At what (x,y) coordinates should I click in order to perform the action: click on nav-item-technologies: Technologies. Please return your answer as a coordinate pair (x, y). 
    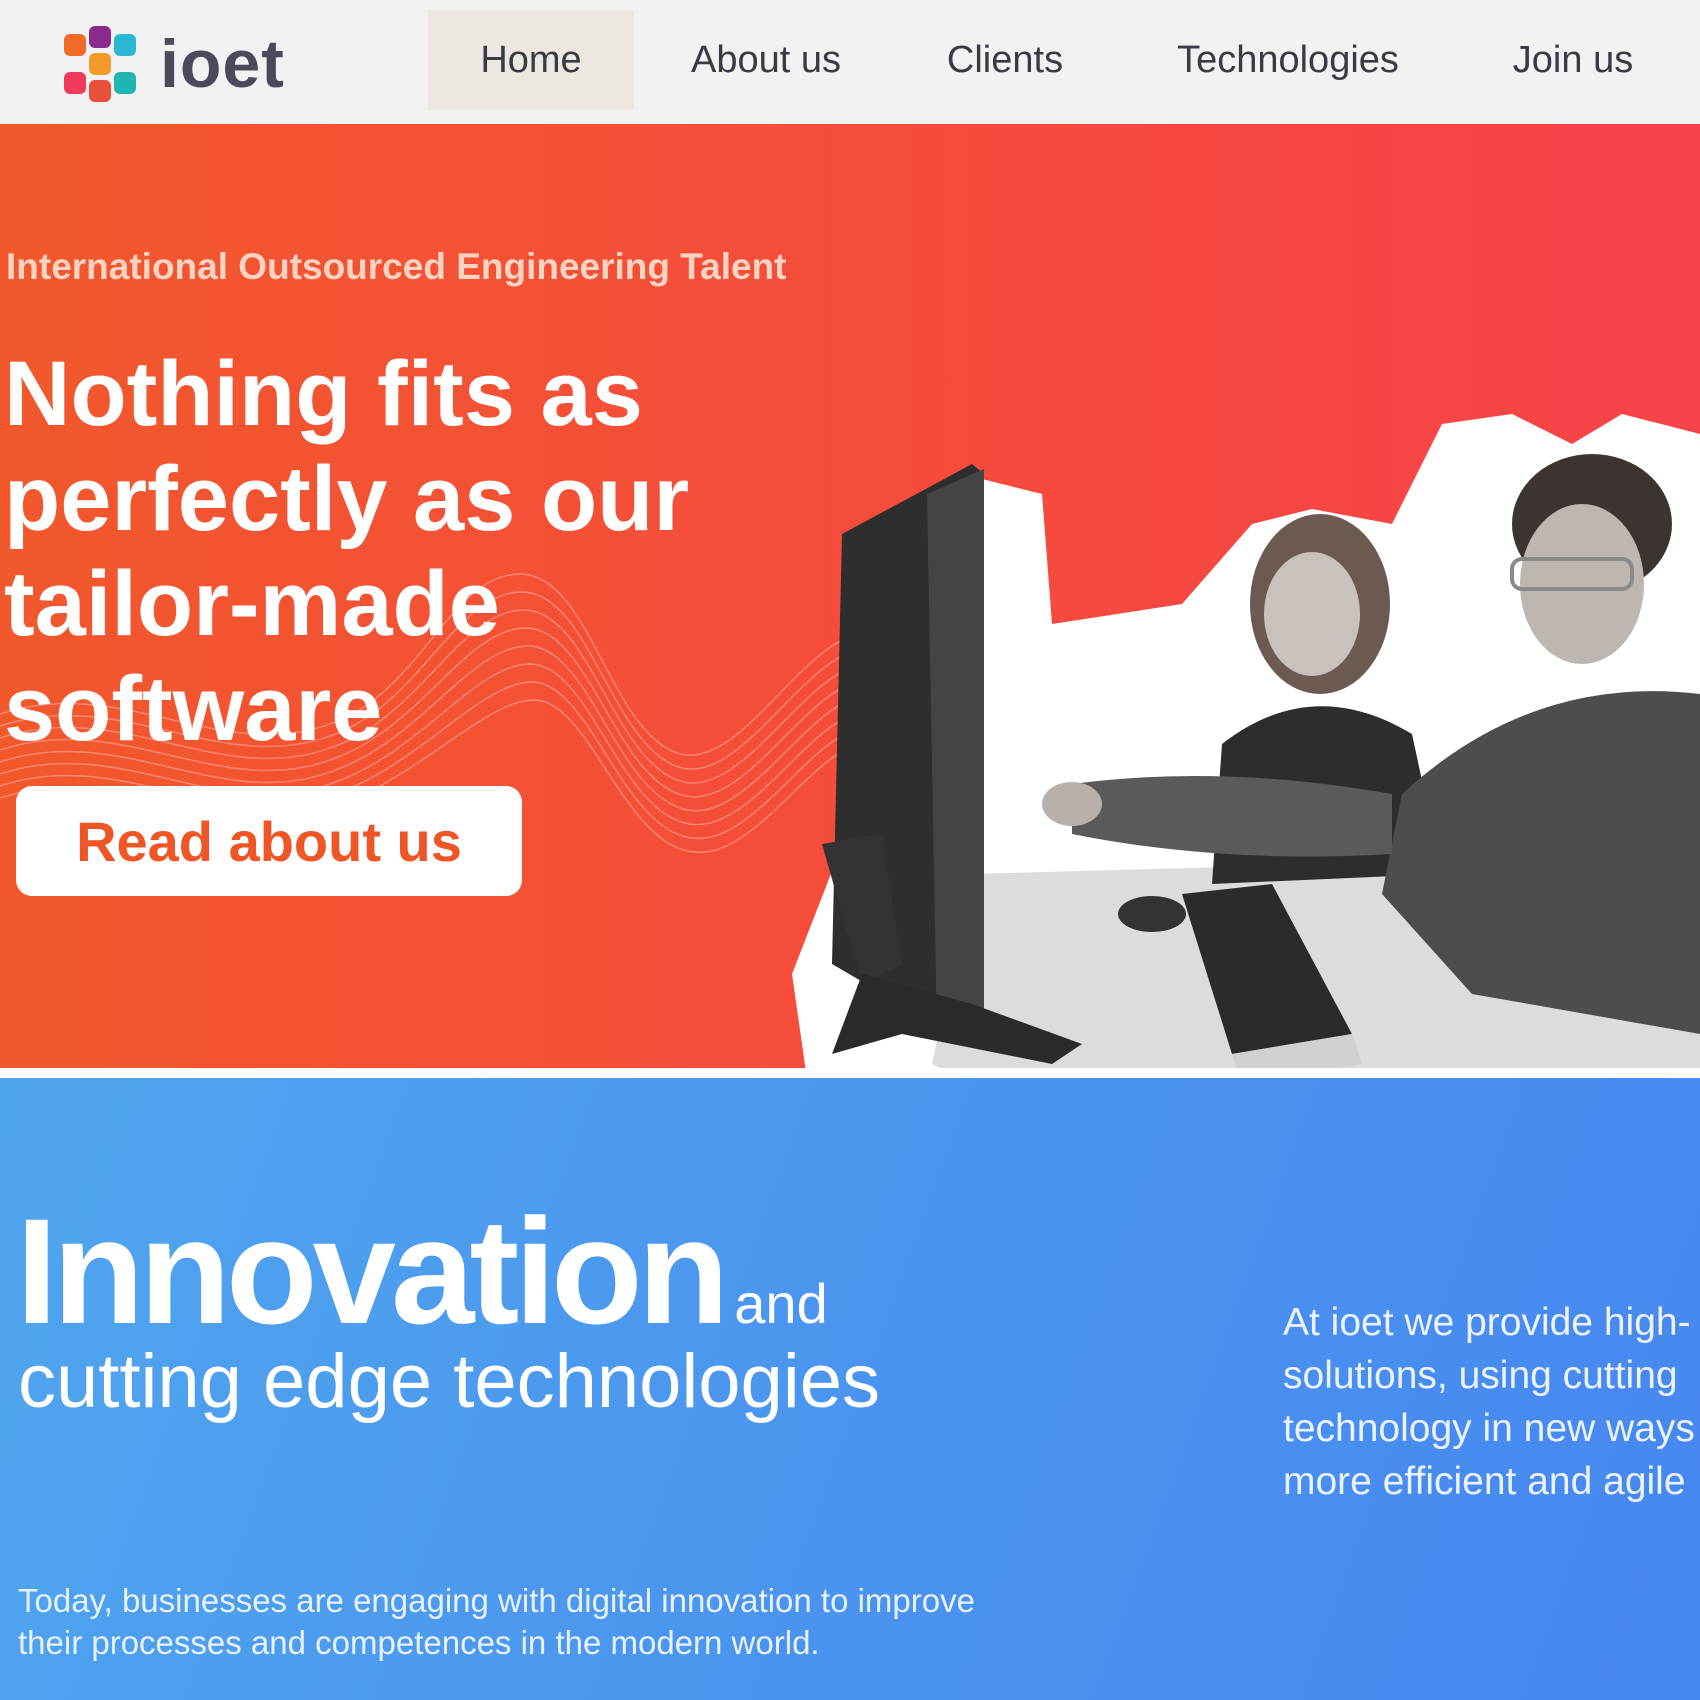
    Looking at the image, I should click on (1288, 60).